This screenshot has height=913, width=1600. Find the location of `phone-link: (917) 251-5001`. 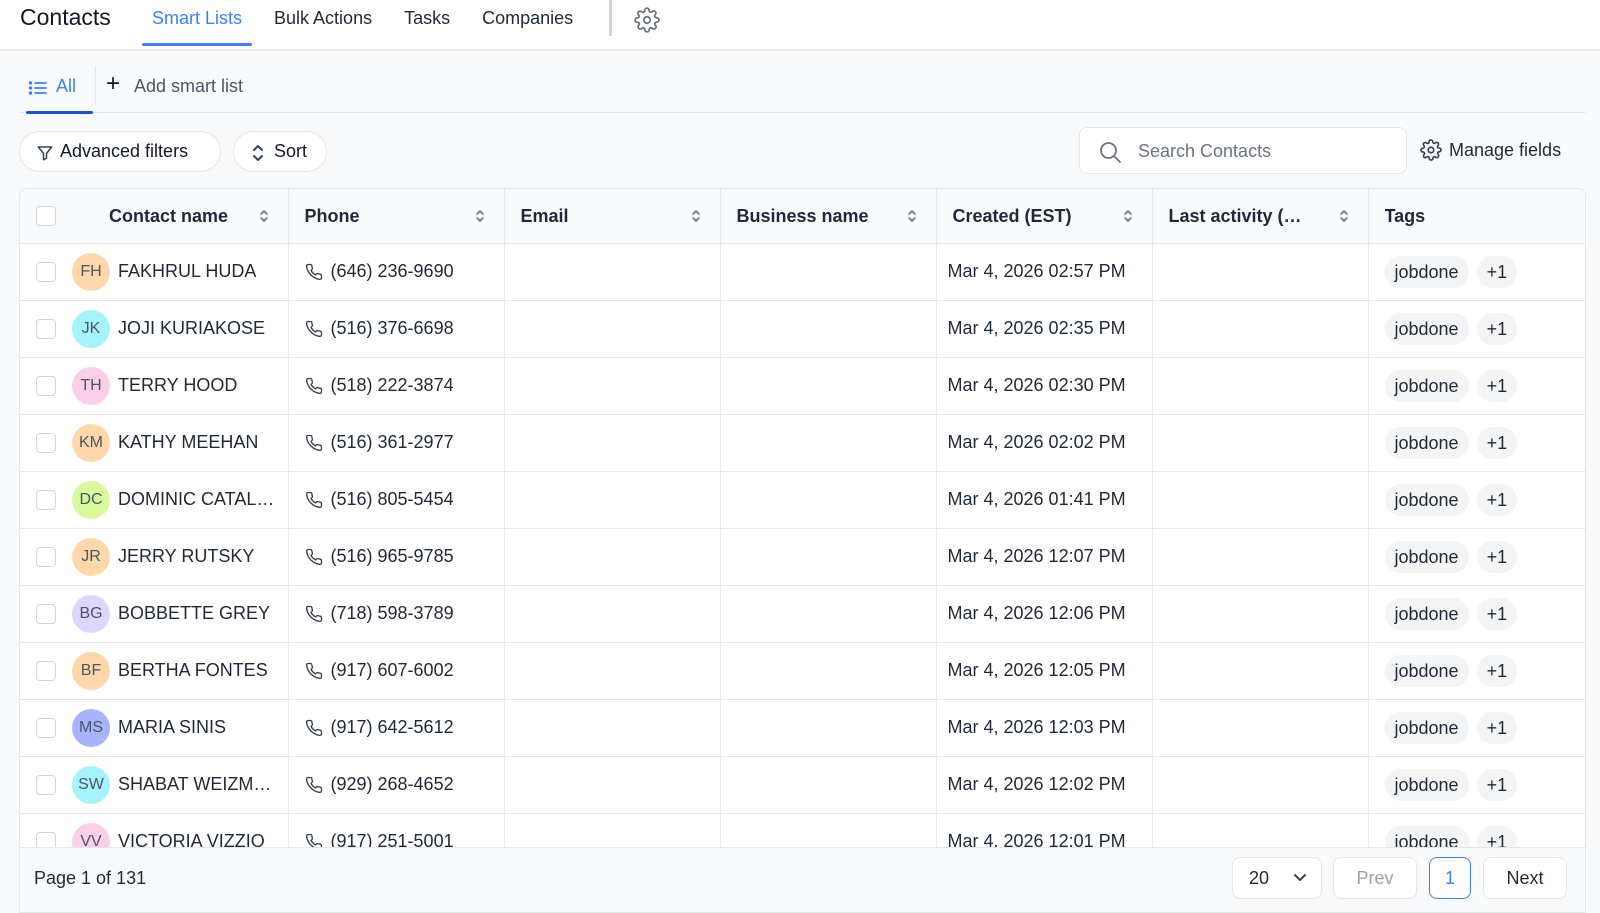

phone-link: (917) 251-5001 is located at coordinates (396, 839).